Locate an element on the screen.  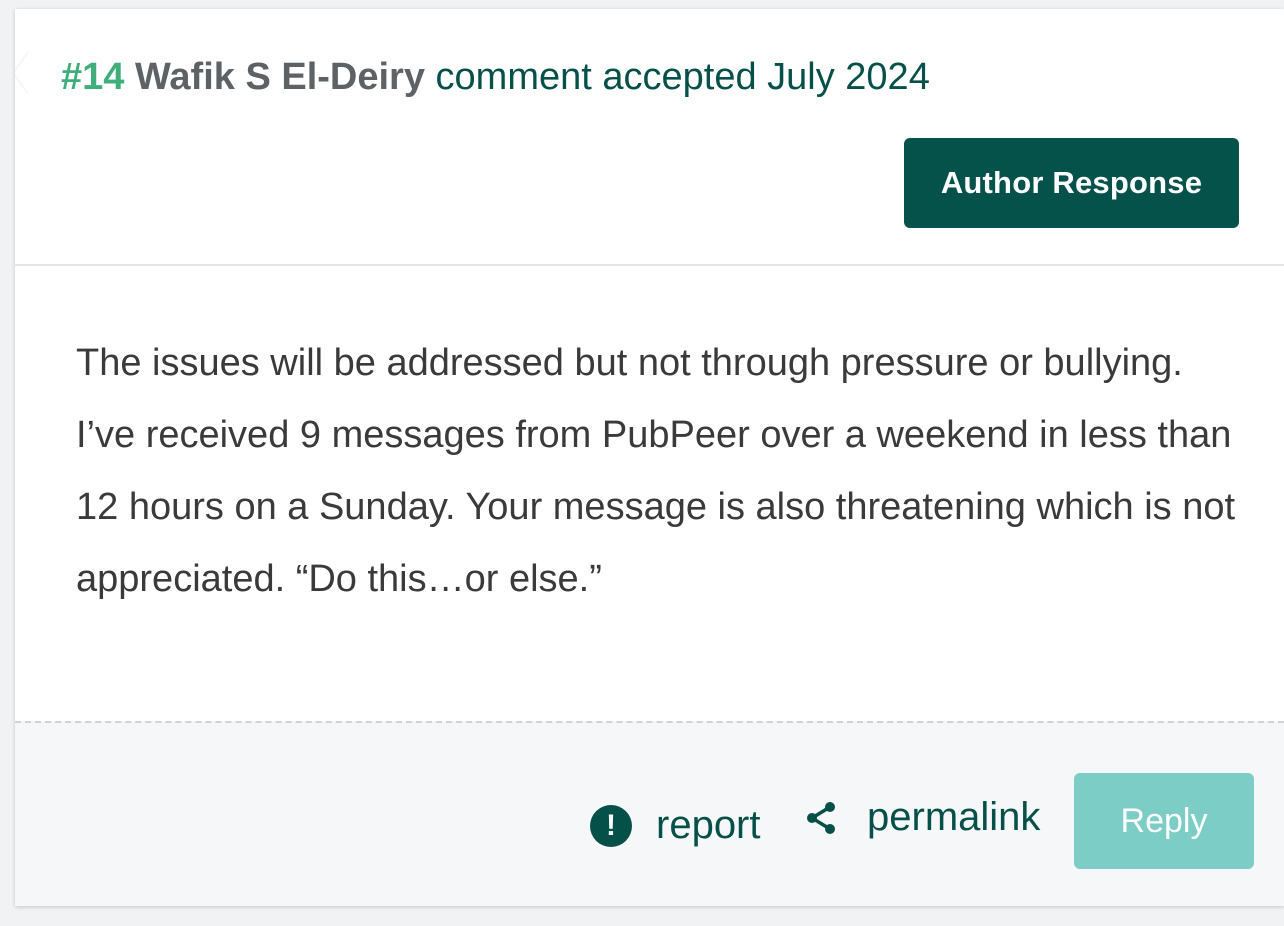
permalink-label: permalink is located at coordinates (954, 817).